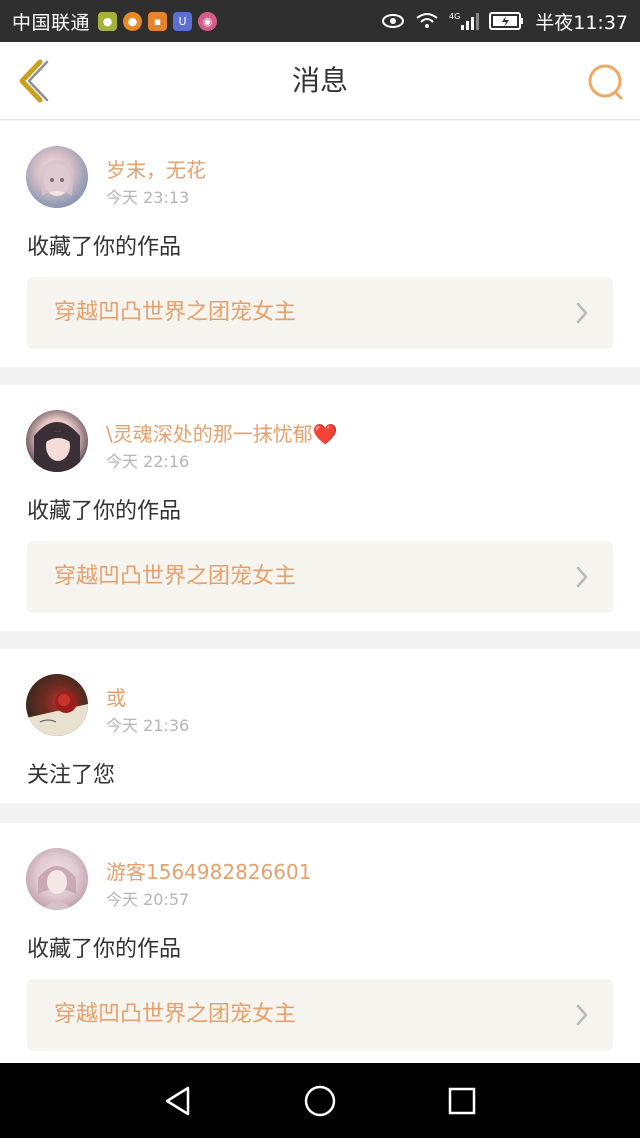 The image size is (640, 1138). I want to click on wifi-icon, so click(427, 21).